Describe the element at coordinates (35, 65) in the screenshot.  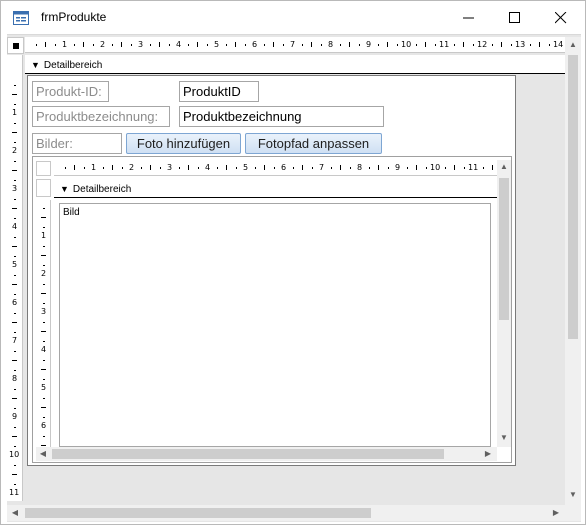
I see `section-arrow-icon: ▼` at that location.